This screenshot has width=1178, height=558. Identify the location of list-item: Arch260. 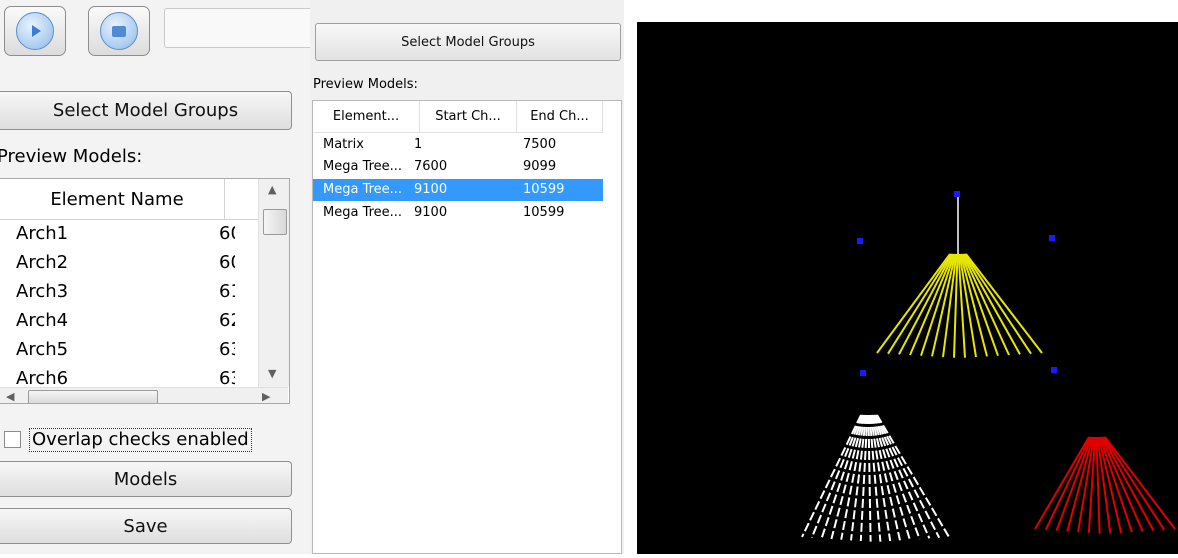
(129, 263).